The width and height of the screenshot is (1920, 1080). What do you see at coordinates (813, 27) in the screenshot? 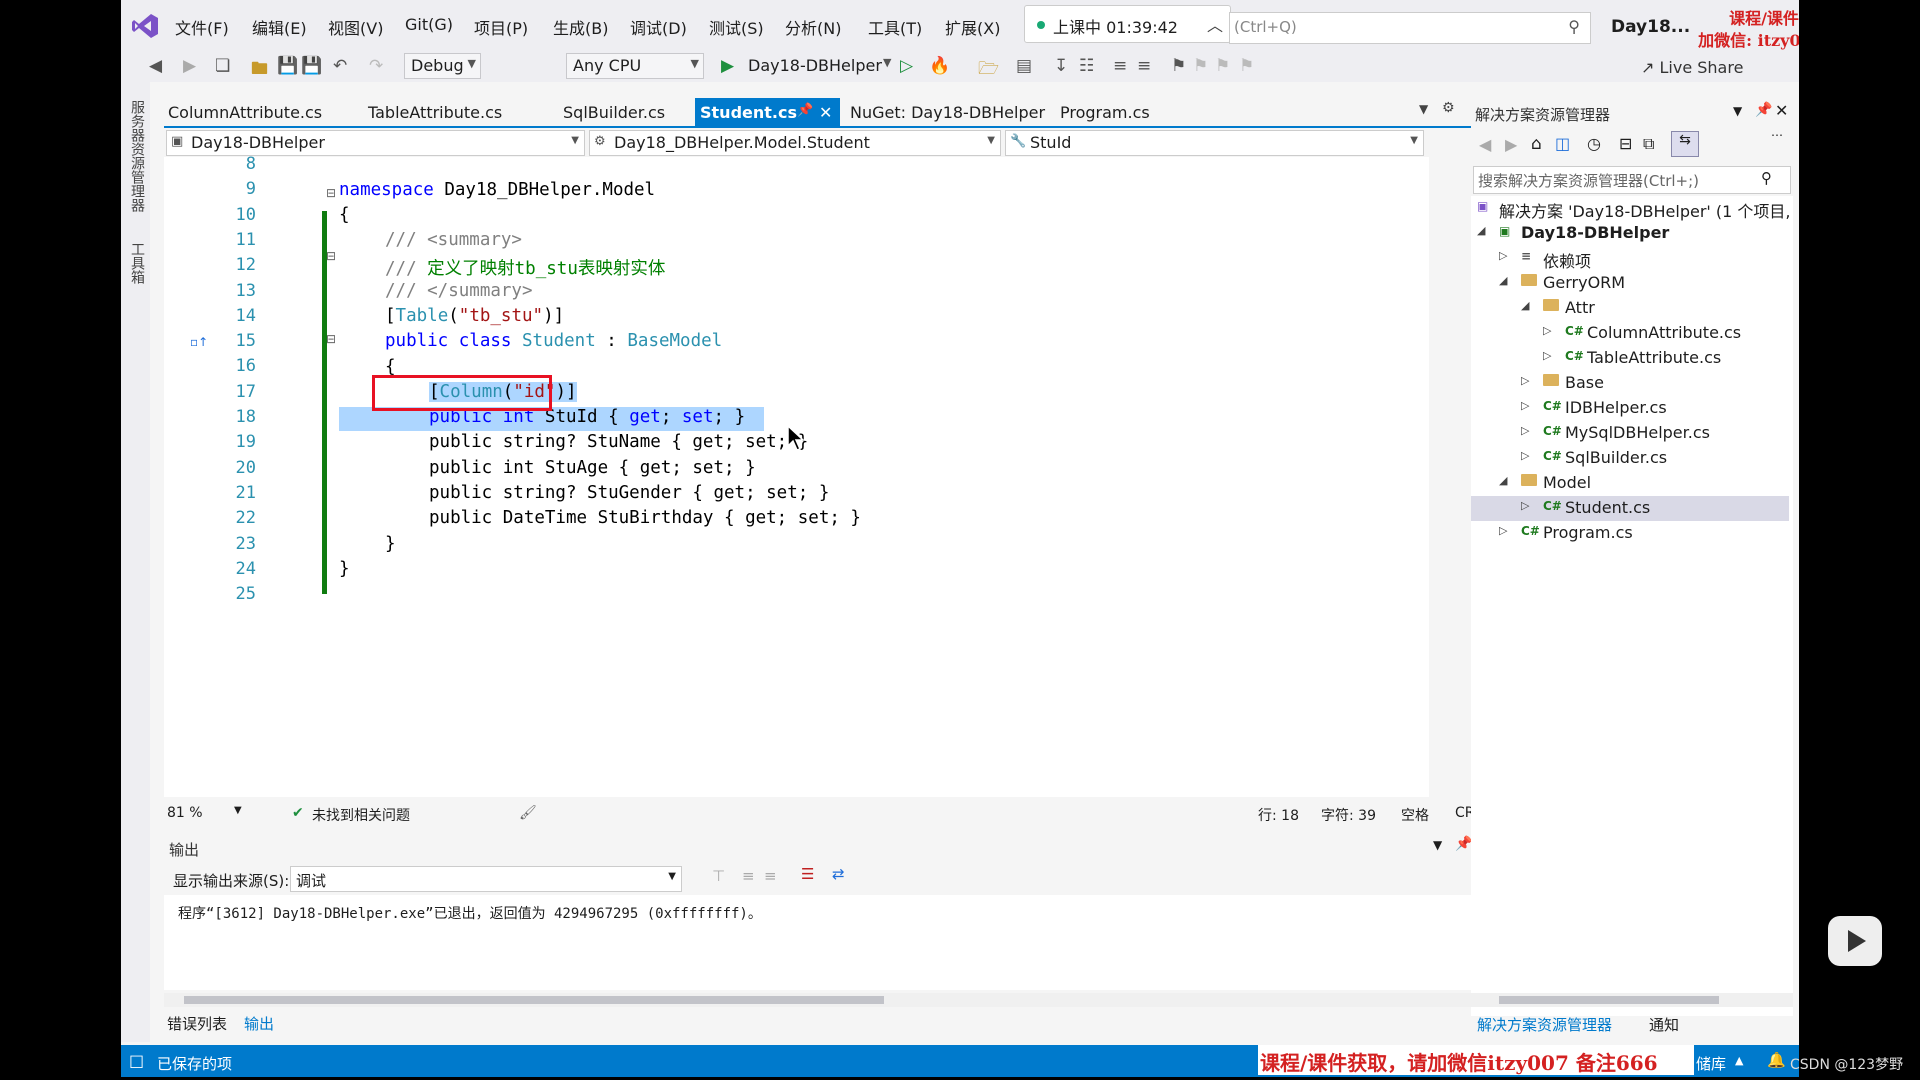
I see `menu-analyze: 分析(N)` at bounding box center [813, 27].